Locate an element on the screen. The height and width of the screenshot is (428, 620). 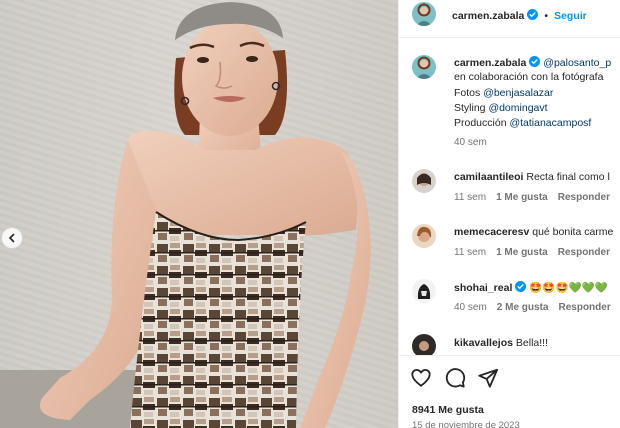
caption-timestamp: 40 sem is located at coordinates (470, 142).